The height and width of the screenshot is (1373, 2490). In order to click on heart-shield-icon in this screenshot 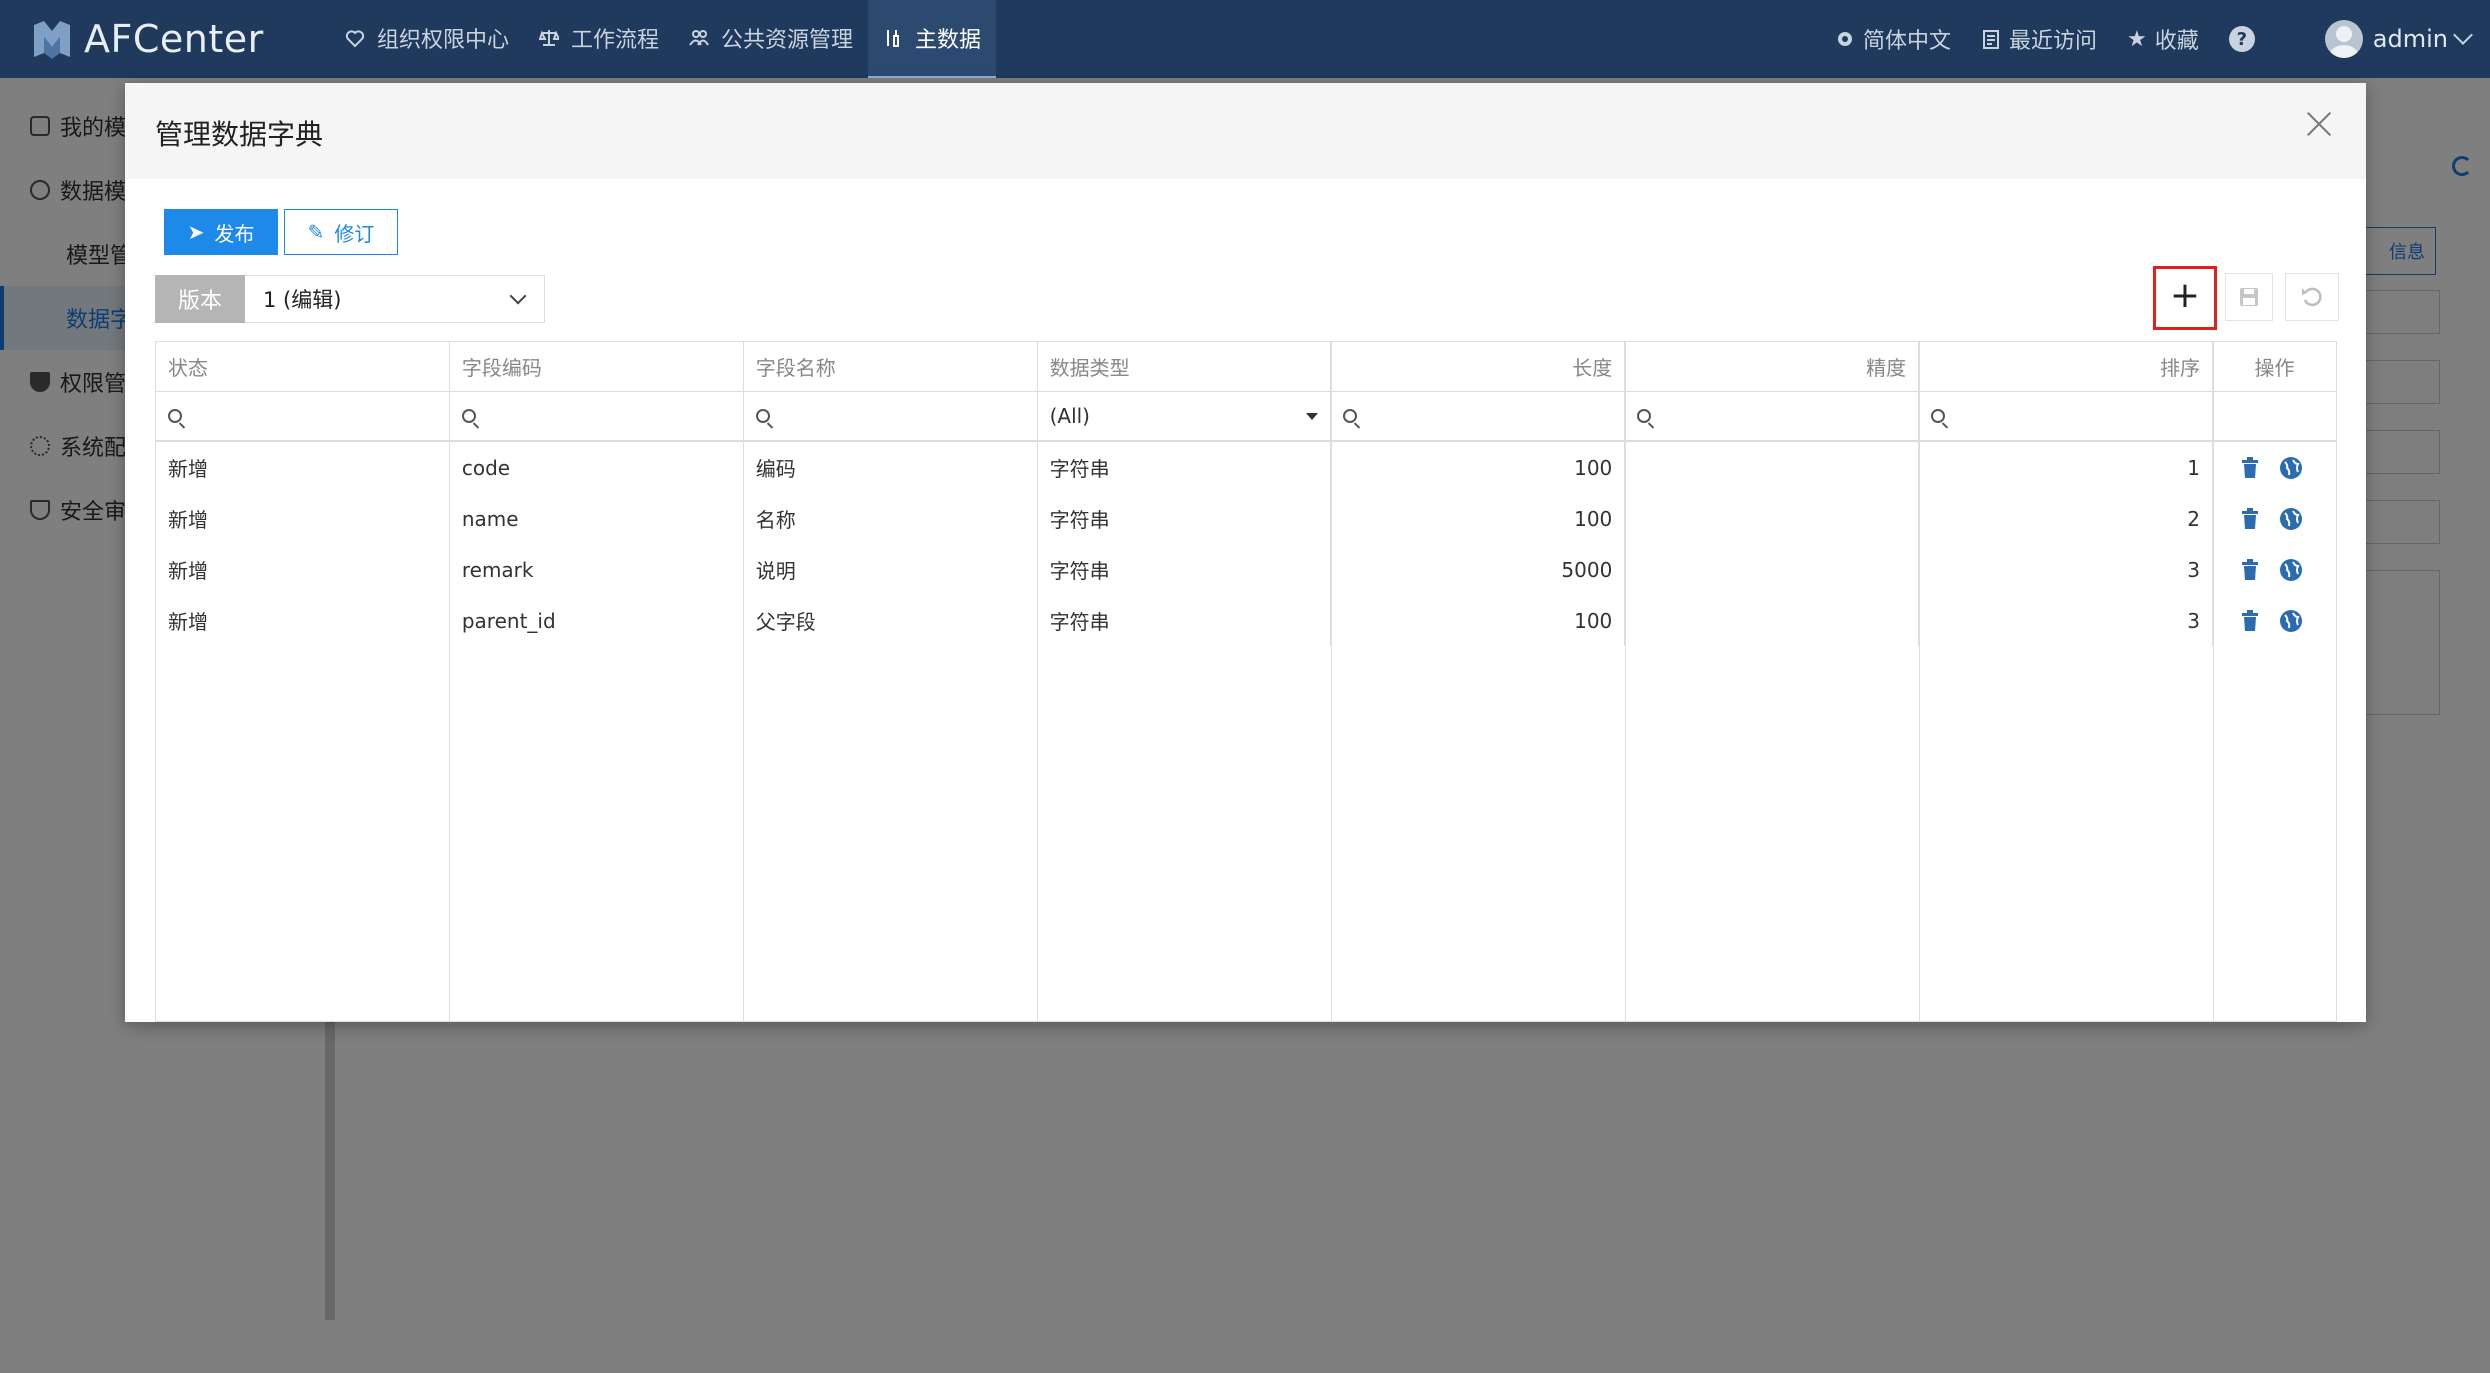, I will do `click(355, 39)`.